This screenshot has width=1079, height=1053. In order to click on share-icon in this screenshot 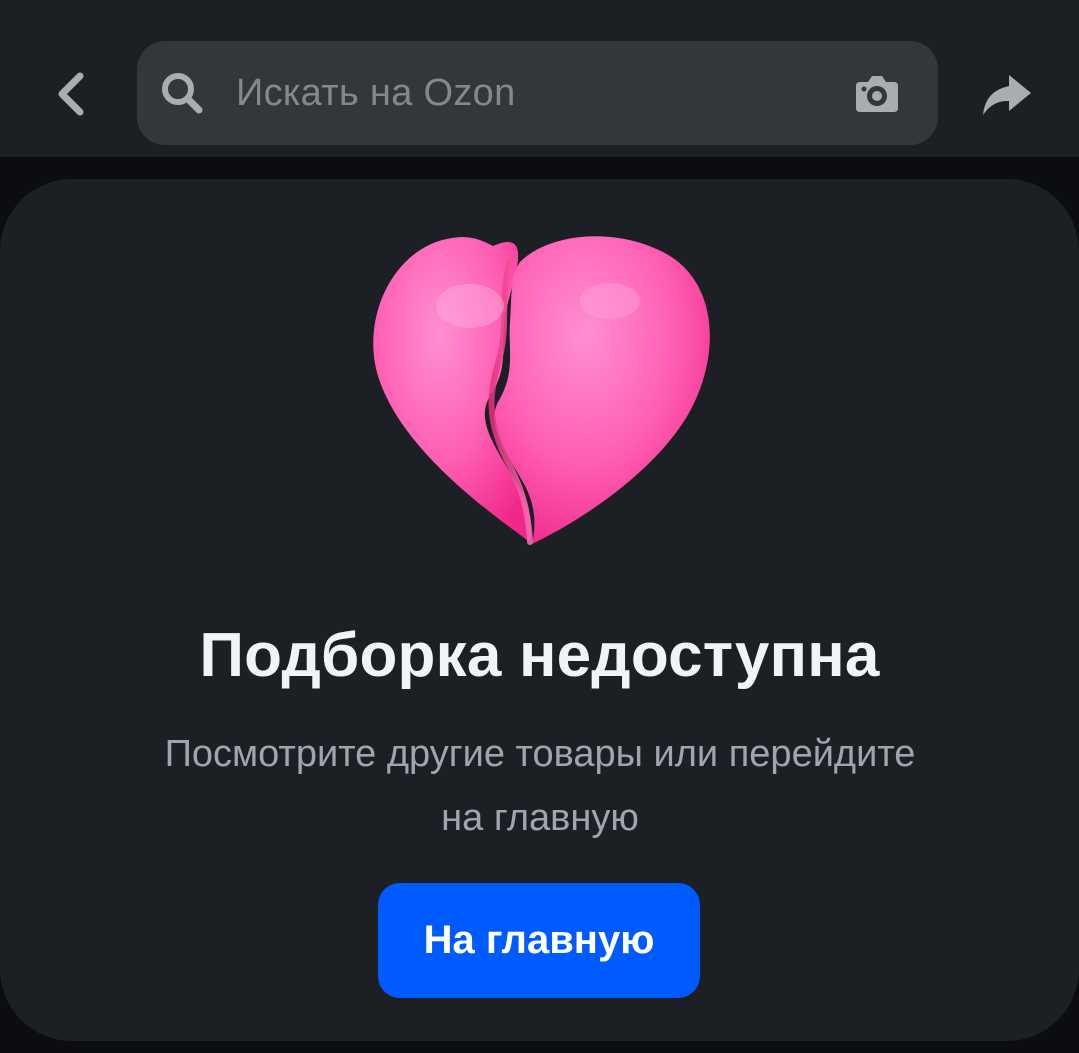, I will do `click(1007, 95)`.